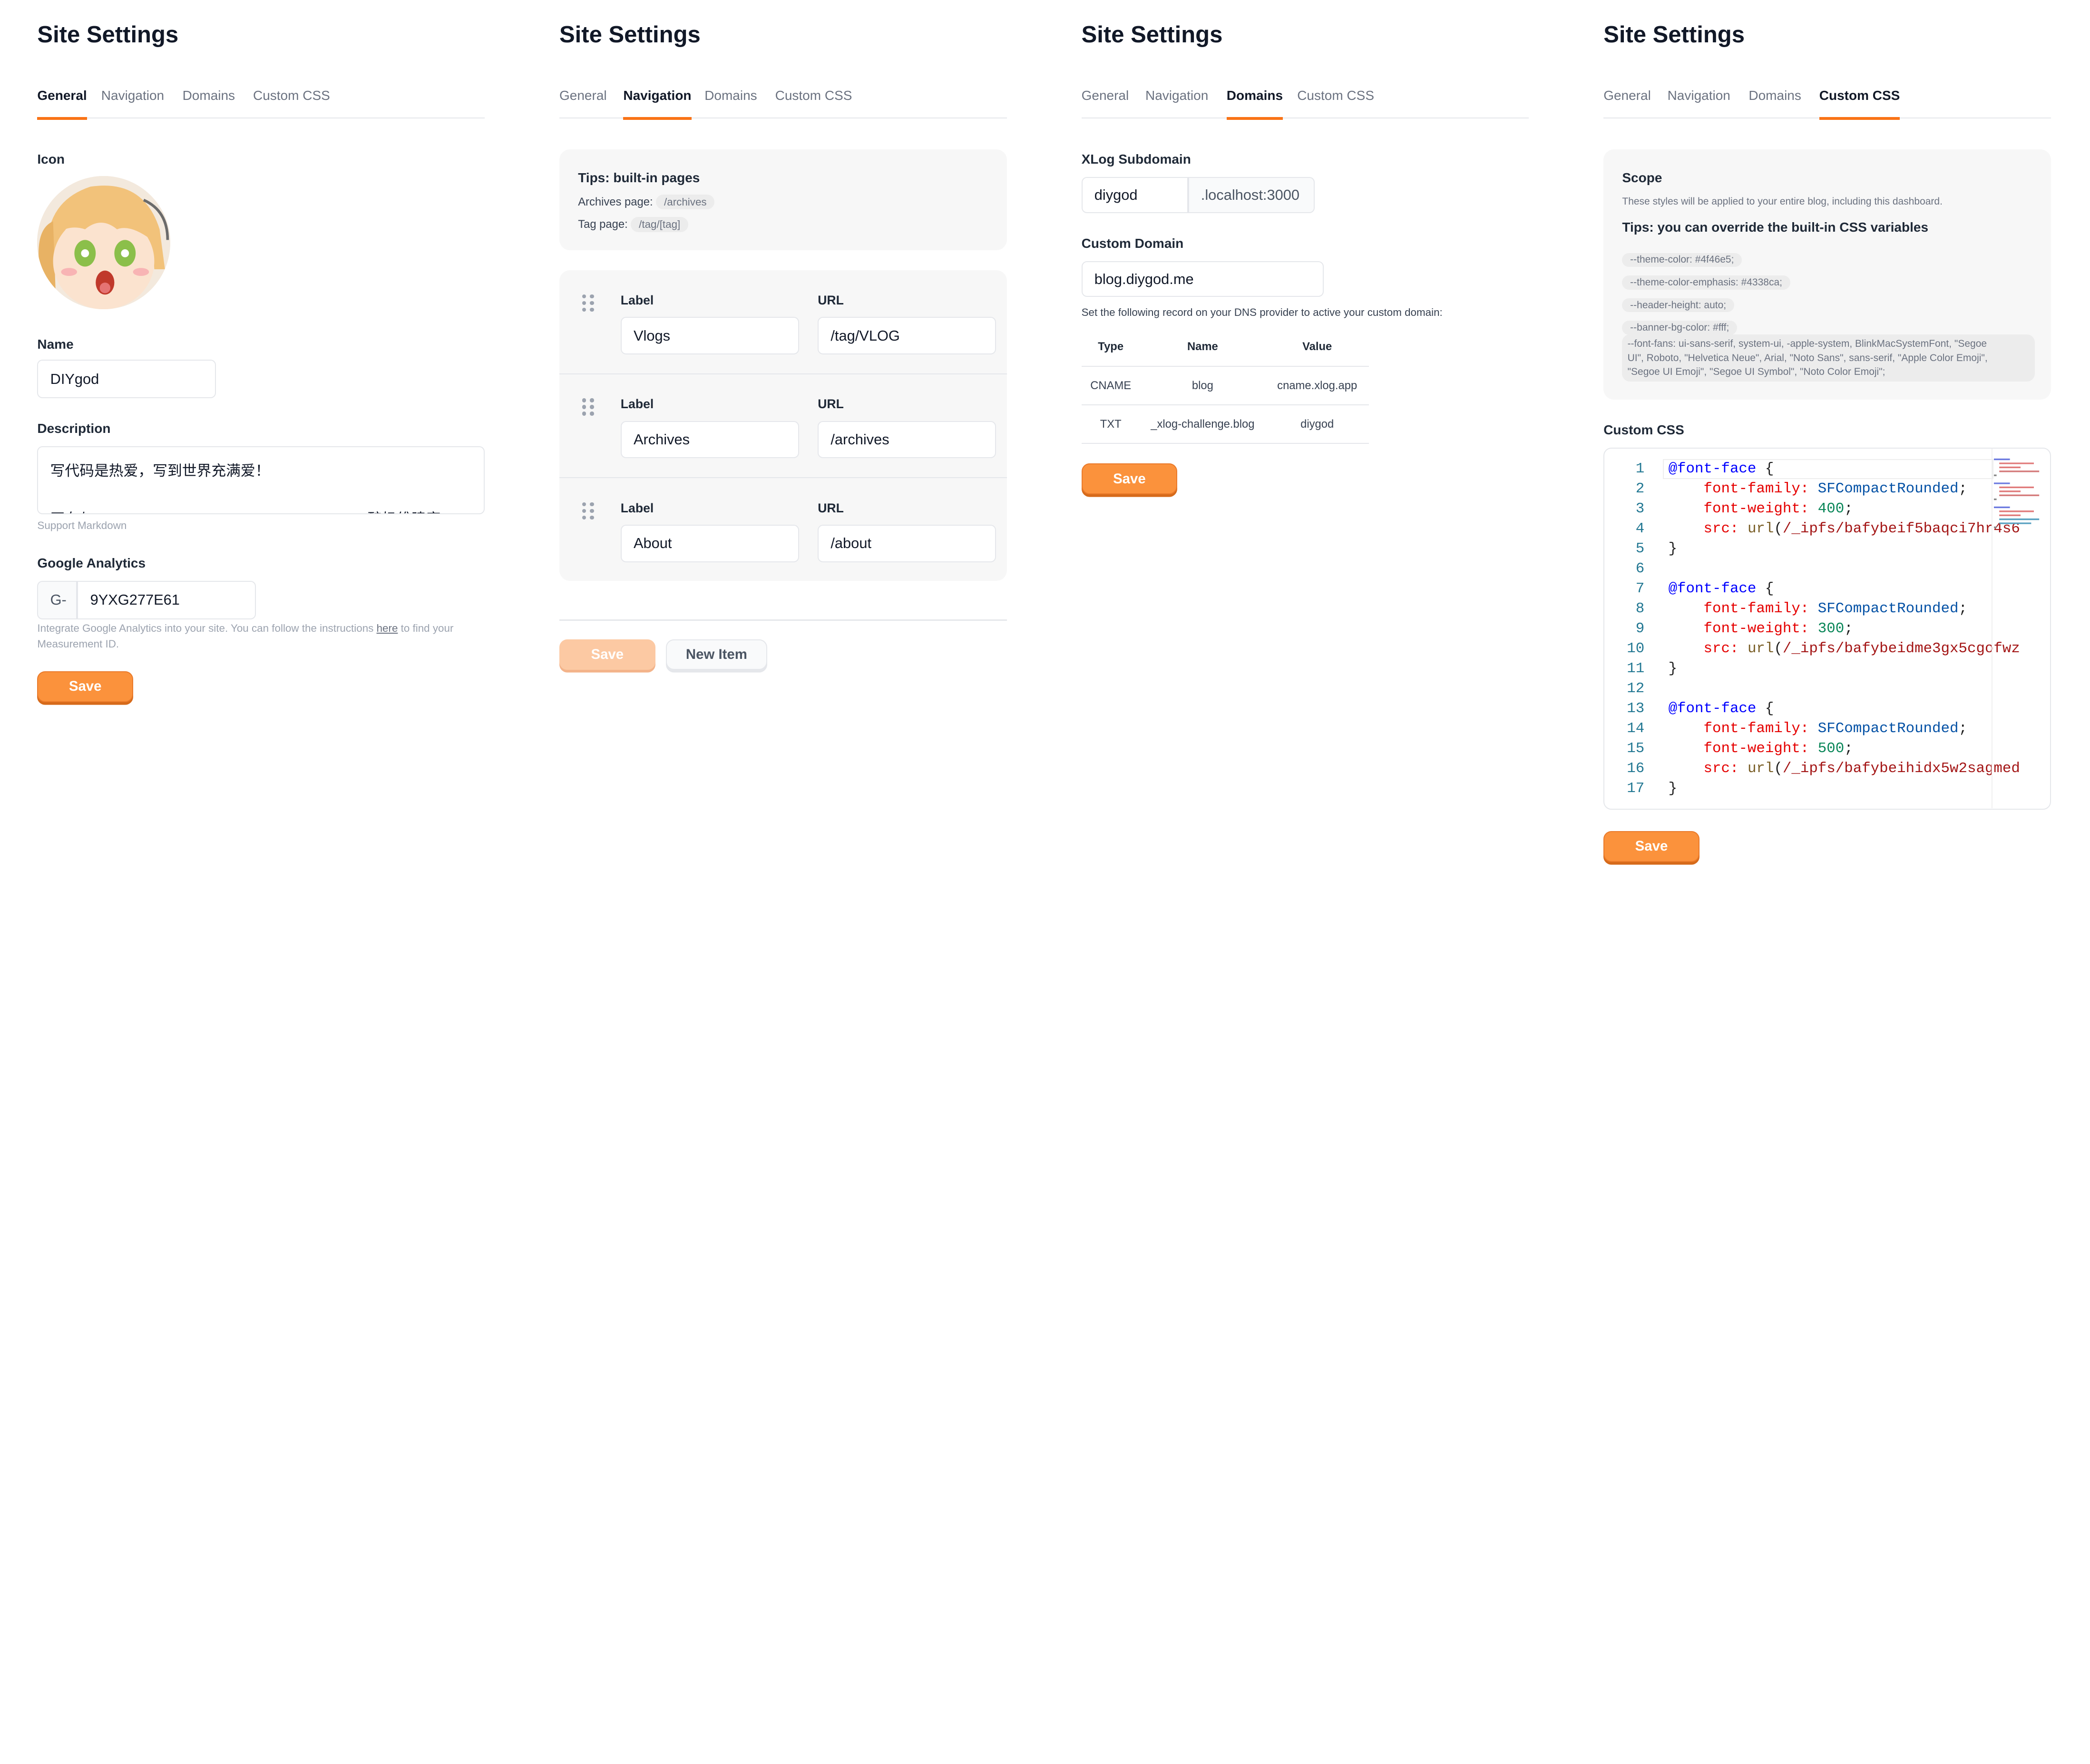 The image size is (2090, 1764). What do you see at coordinates (1203, 347) in the screenshot?
I see `col-name: Name` at bounding box center [1203, 347].